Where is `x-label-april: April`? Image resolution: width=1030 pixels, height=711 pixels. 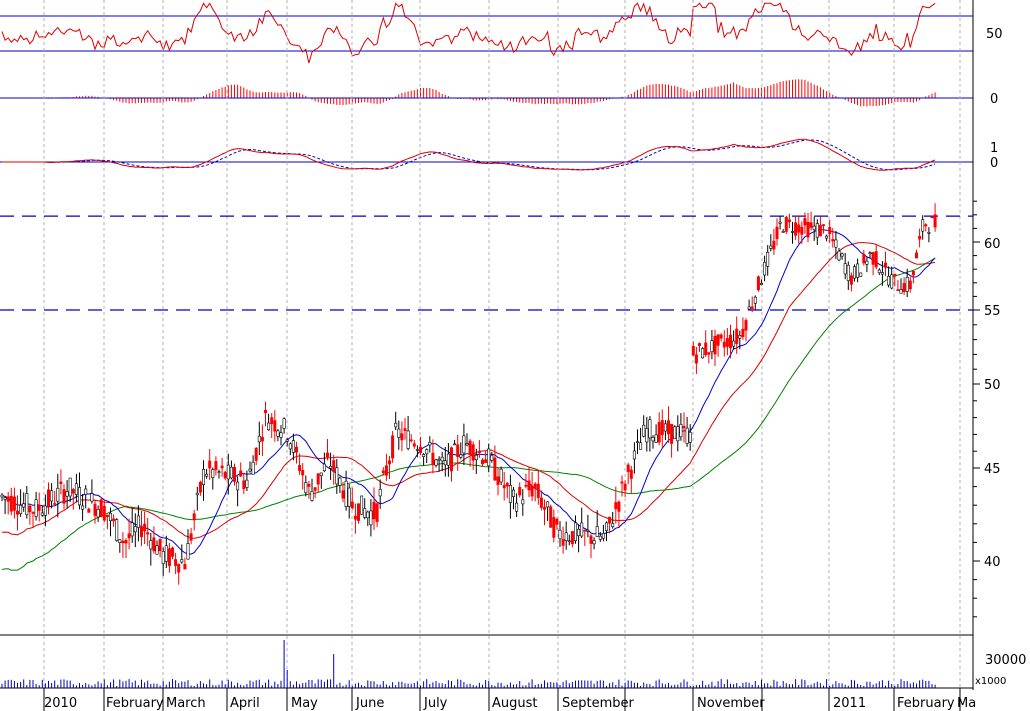 x-label-april: April is located at coordinates (245, 703).